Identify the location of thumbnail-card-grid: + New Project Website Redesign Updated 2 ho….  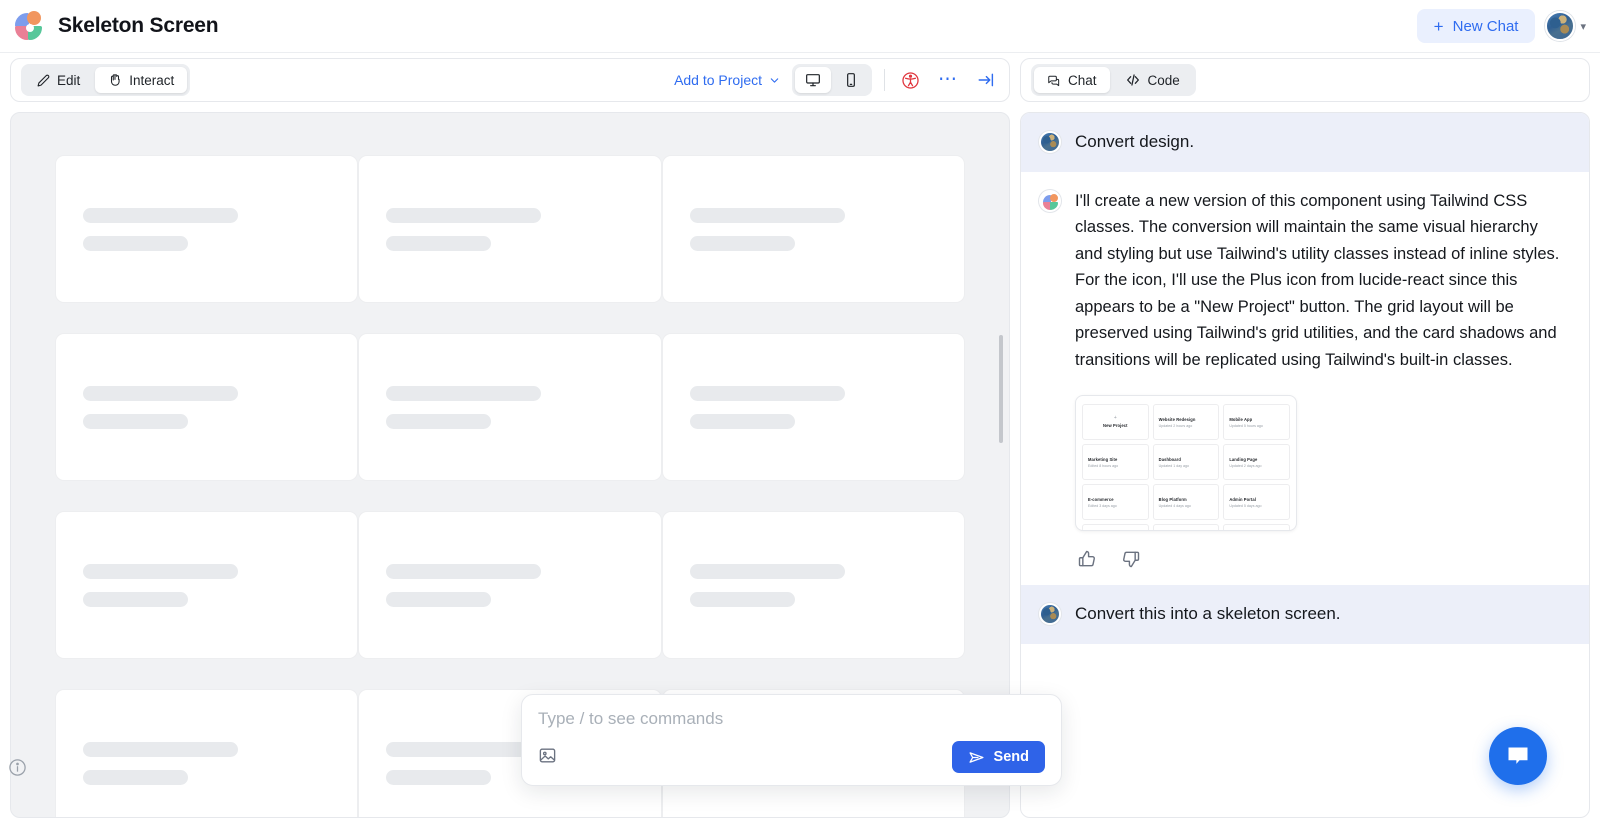
(1186, 467).